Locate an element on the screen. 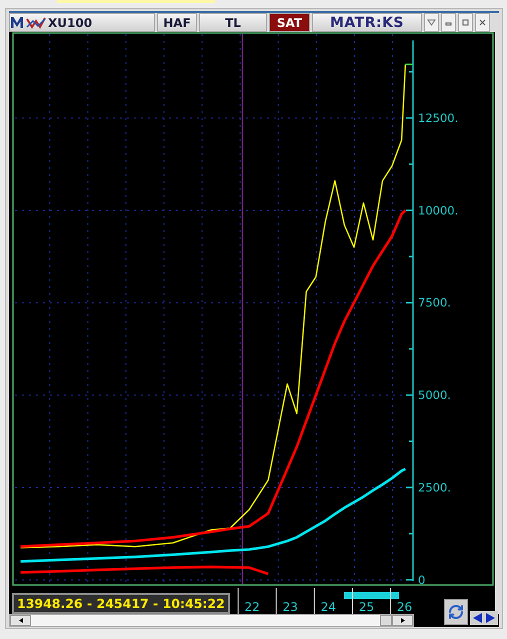 Image resolution: width=507 pixels, height=639 pixels. scroll-thumb is located at coordinates (386, 620).